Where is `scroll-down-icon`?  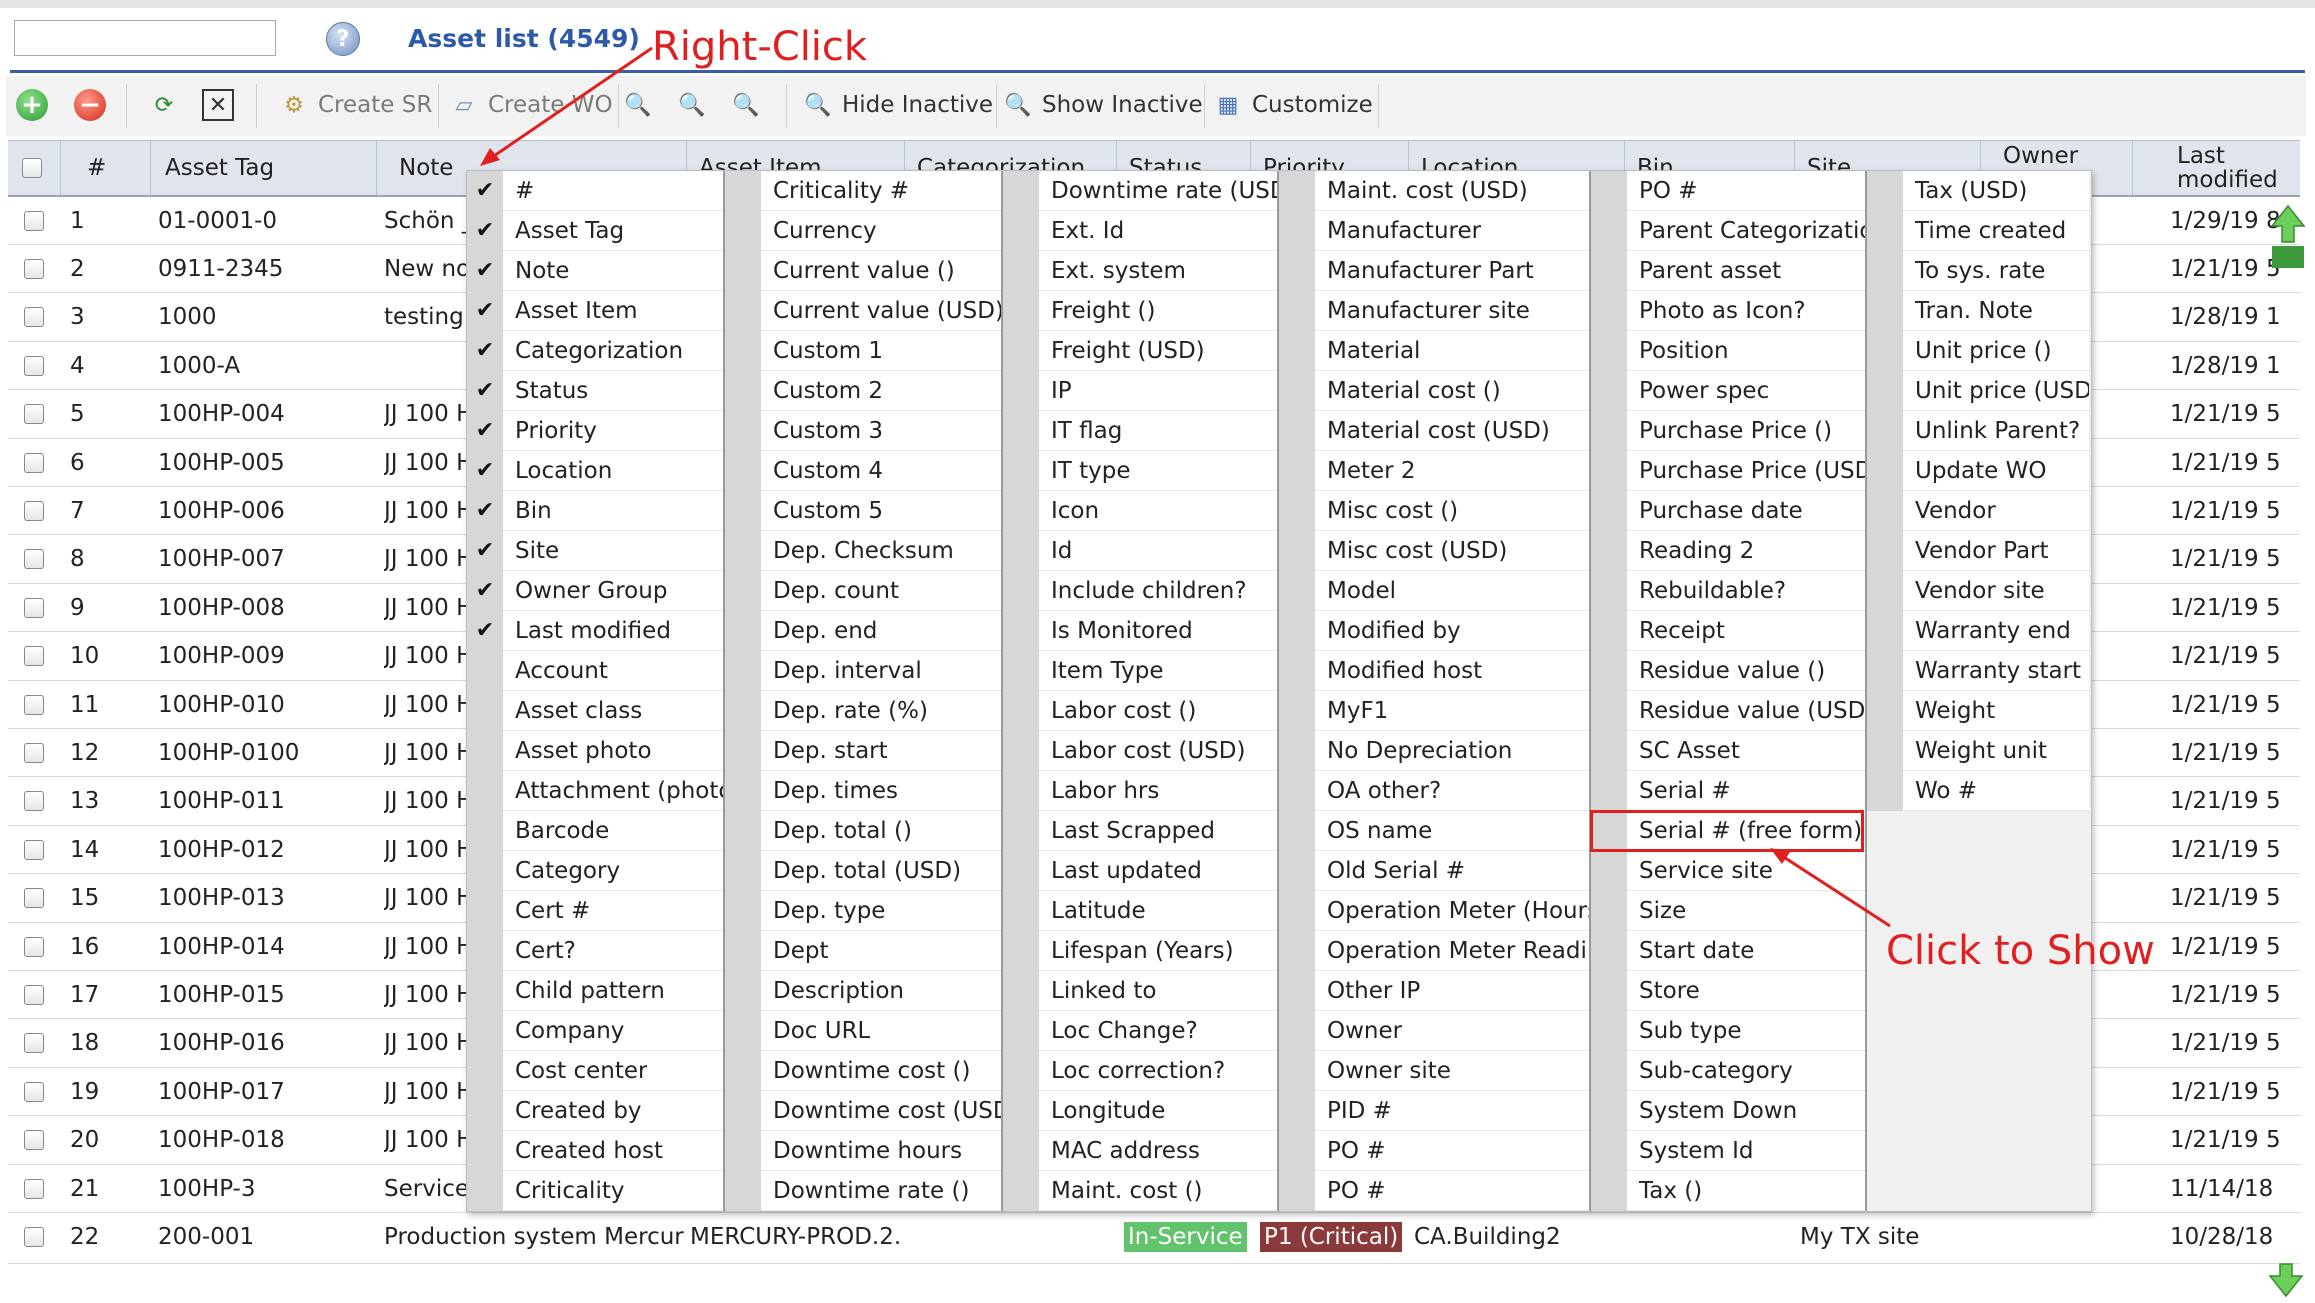 scroll-down-icon is located at coordinates (2286, 1280).